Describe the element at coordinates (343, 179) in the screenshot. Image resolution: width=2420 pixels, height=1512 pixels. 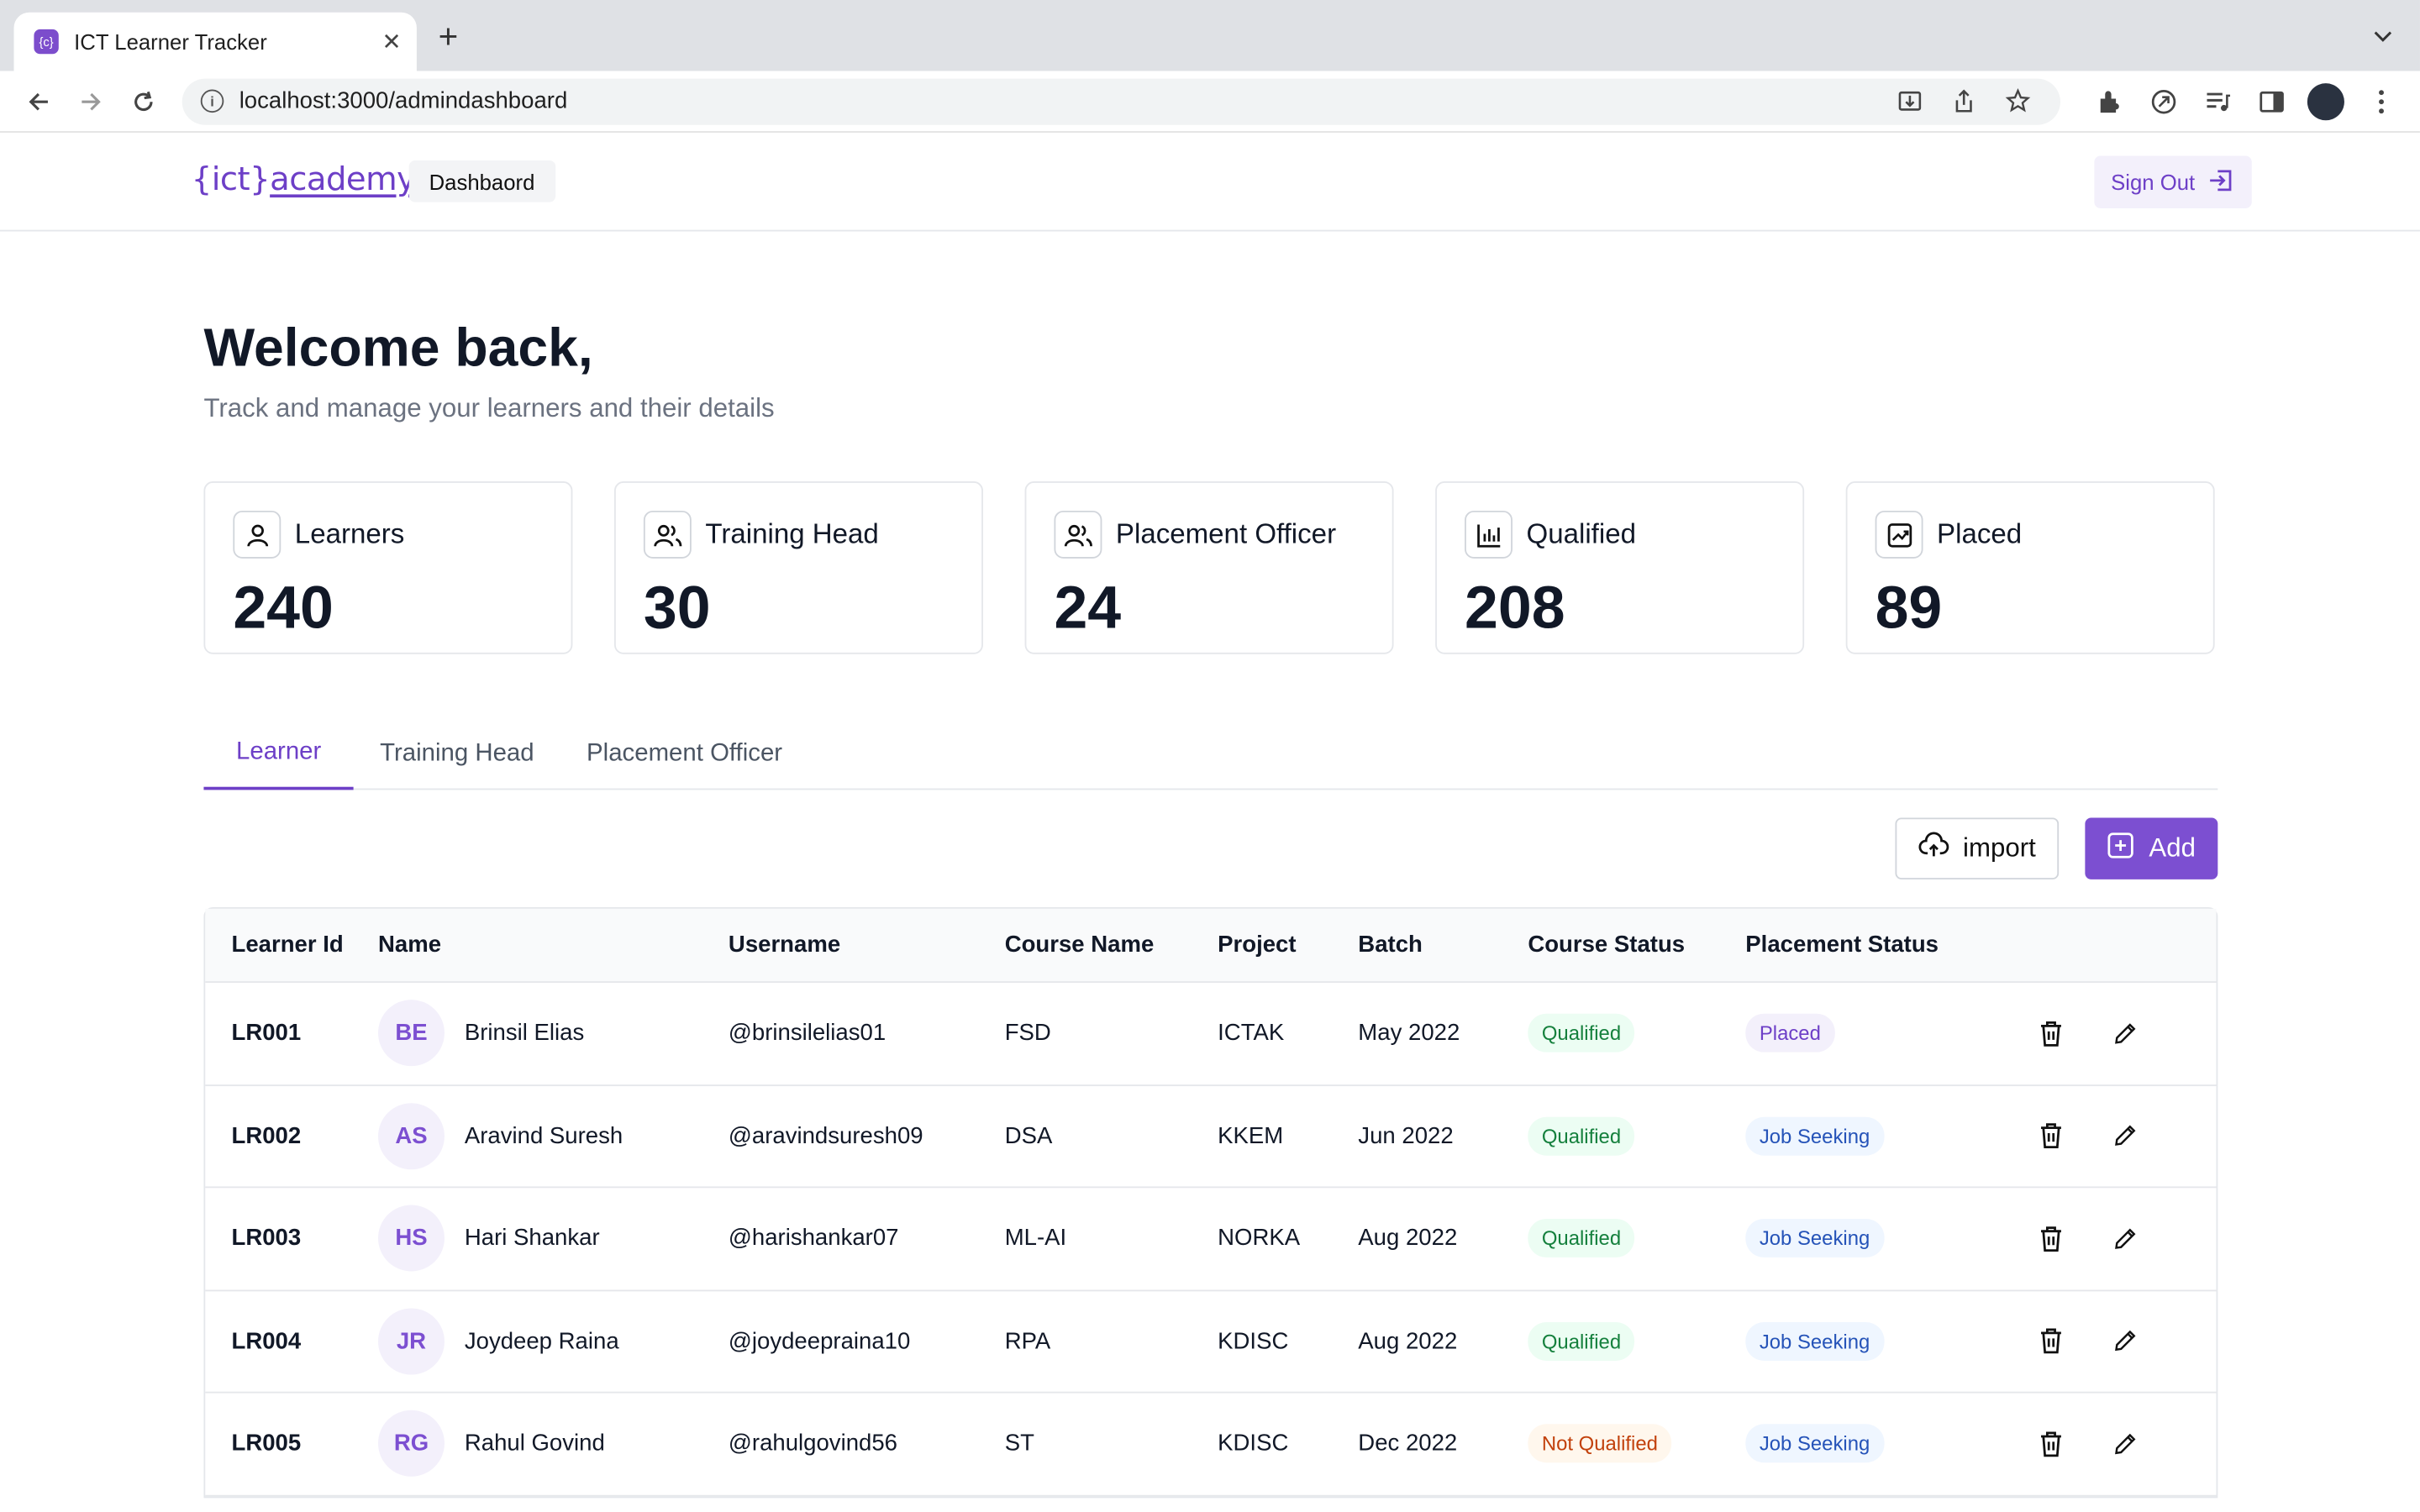
I see `logo-word: academy` at that location.